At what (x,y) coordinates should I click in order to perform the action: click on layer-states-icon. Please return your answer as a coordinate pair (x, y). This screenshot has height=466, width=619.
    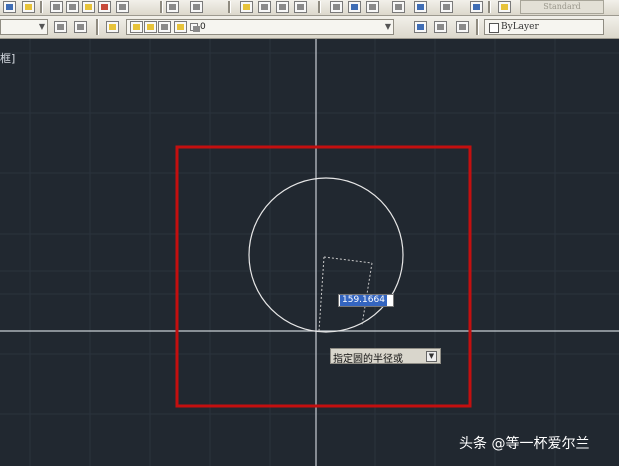
    Looking at the image, I should click on (462, 27).